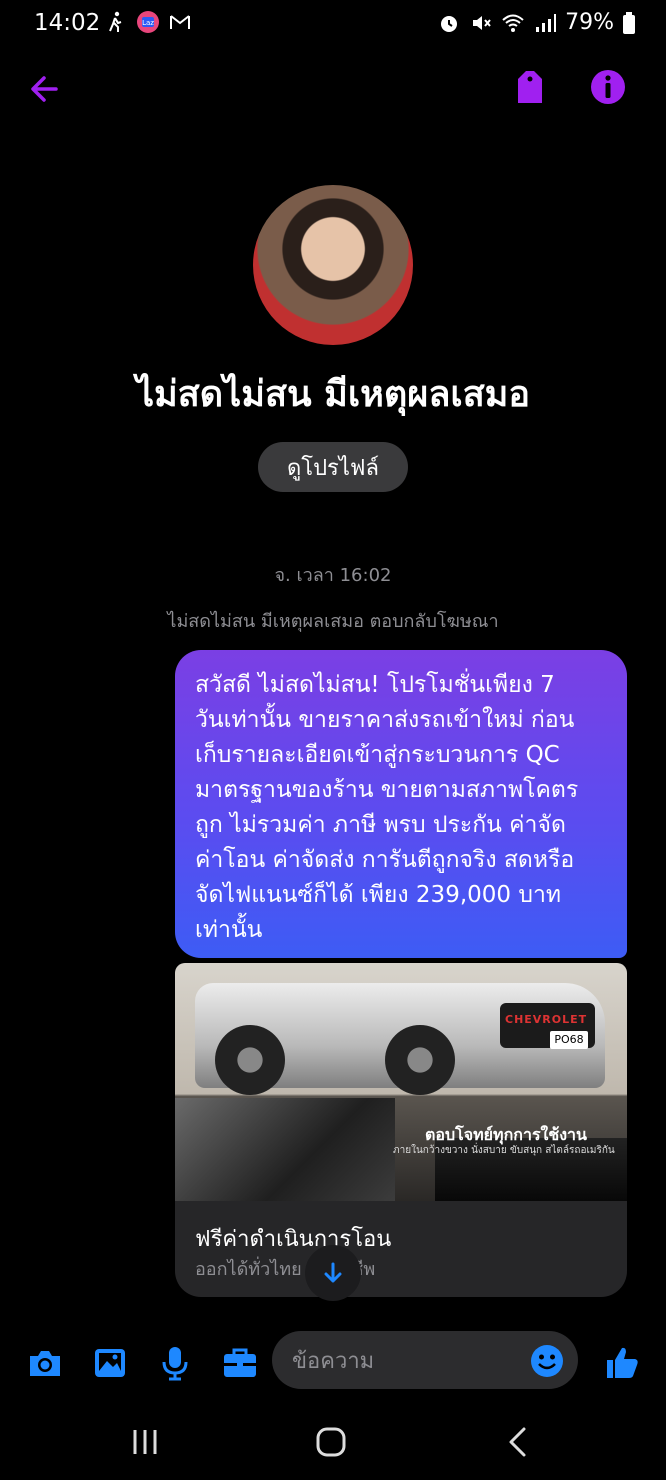  I want to click on message-line: จัดไฟแนนซ์ก็ได้ เพียง 239,000 บาท, so click(378, 895).